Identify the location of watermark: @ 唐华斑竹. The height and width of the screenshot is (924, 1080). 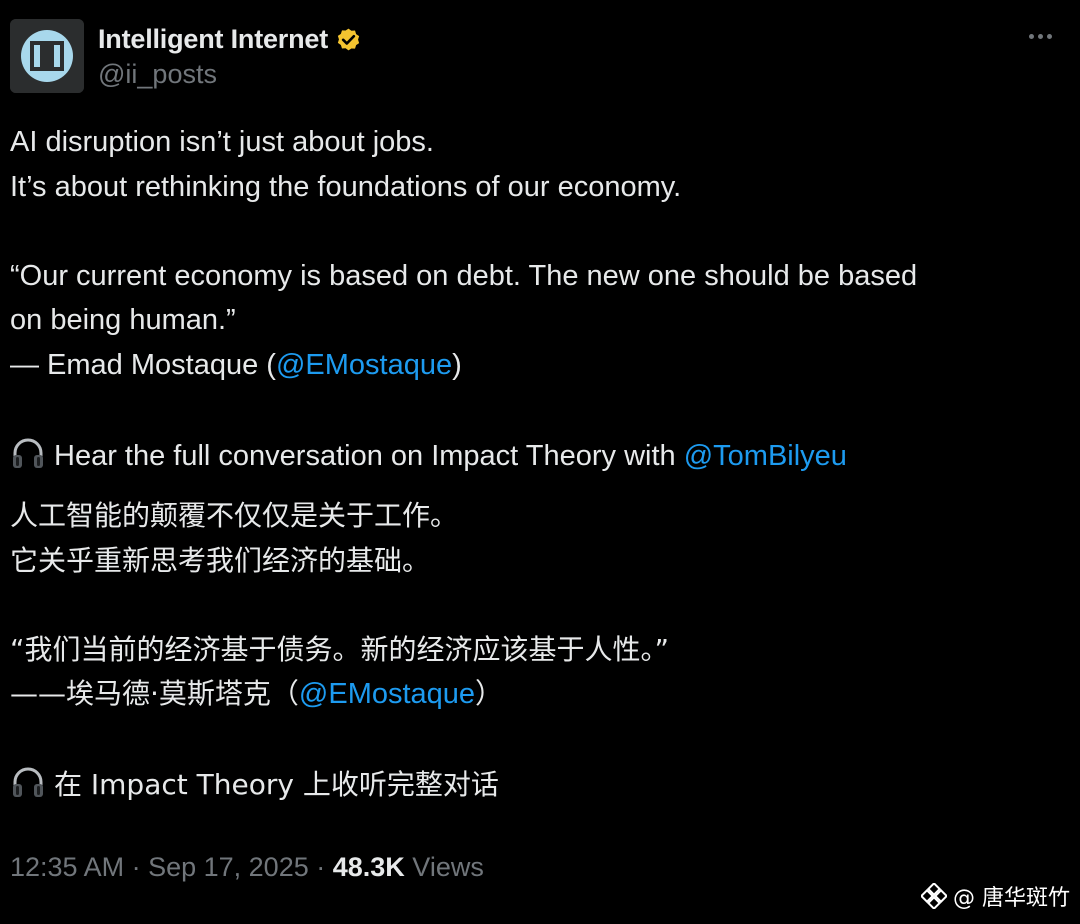
(994, 896).